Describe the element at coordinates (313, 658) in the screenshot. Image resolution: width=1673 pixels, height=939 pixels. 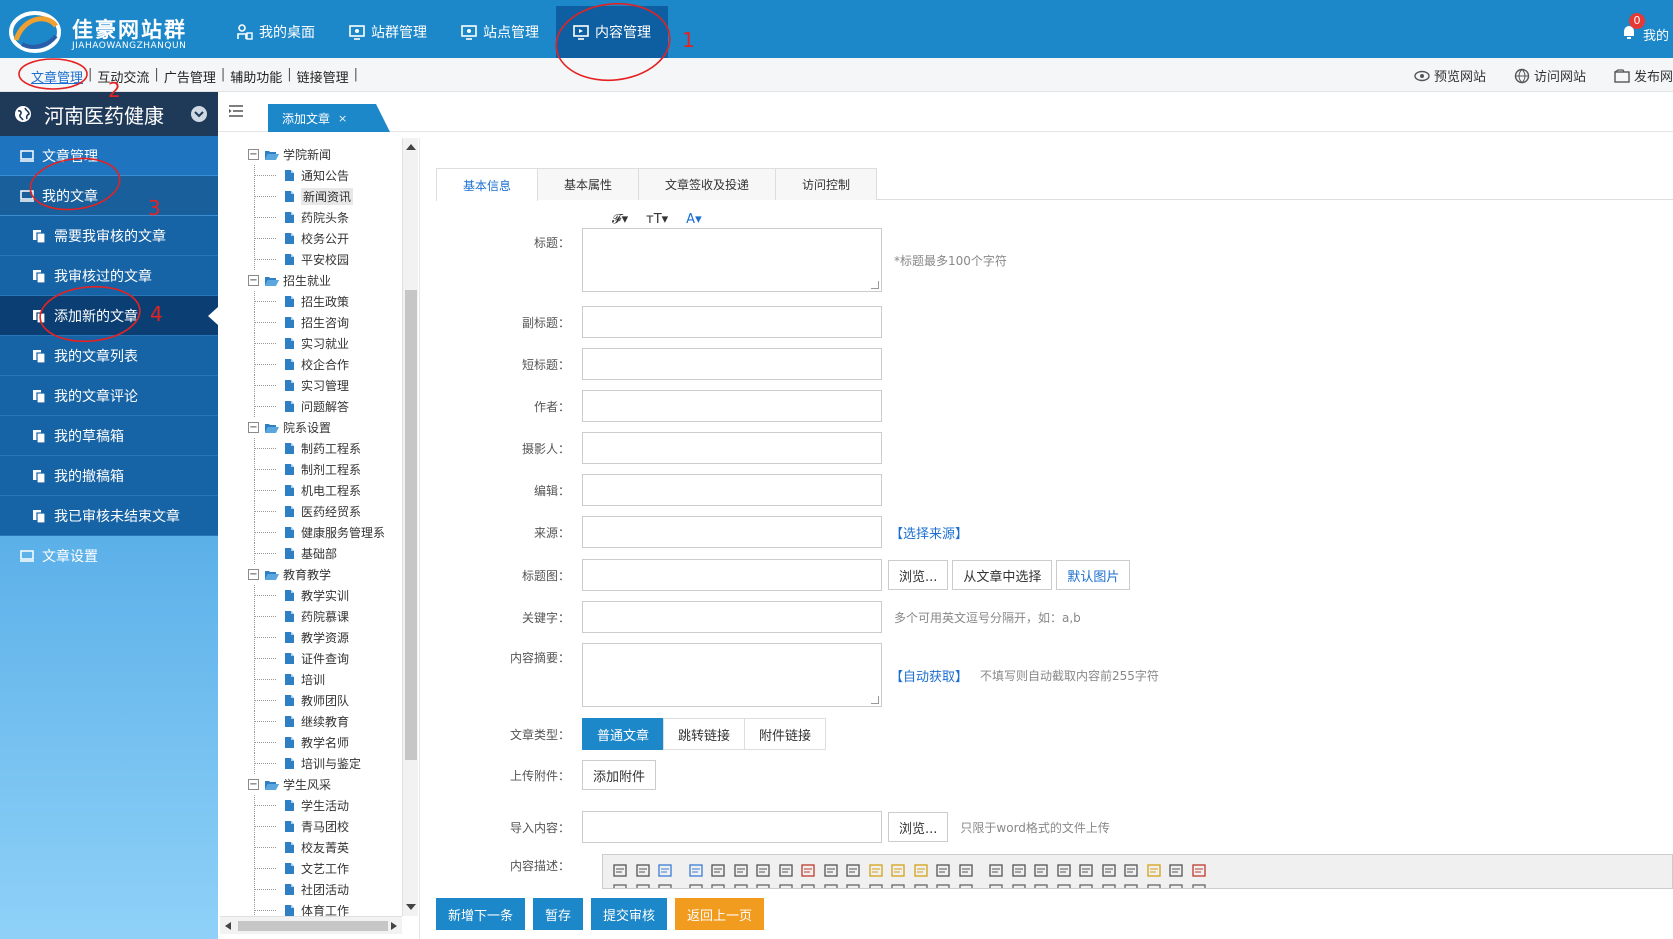
I see `tree-node-item: 证件查询` at that location.